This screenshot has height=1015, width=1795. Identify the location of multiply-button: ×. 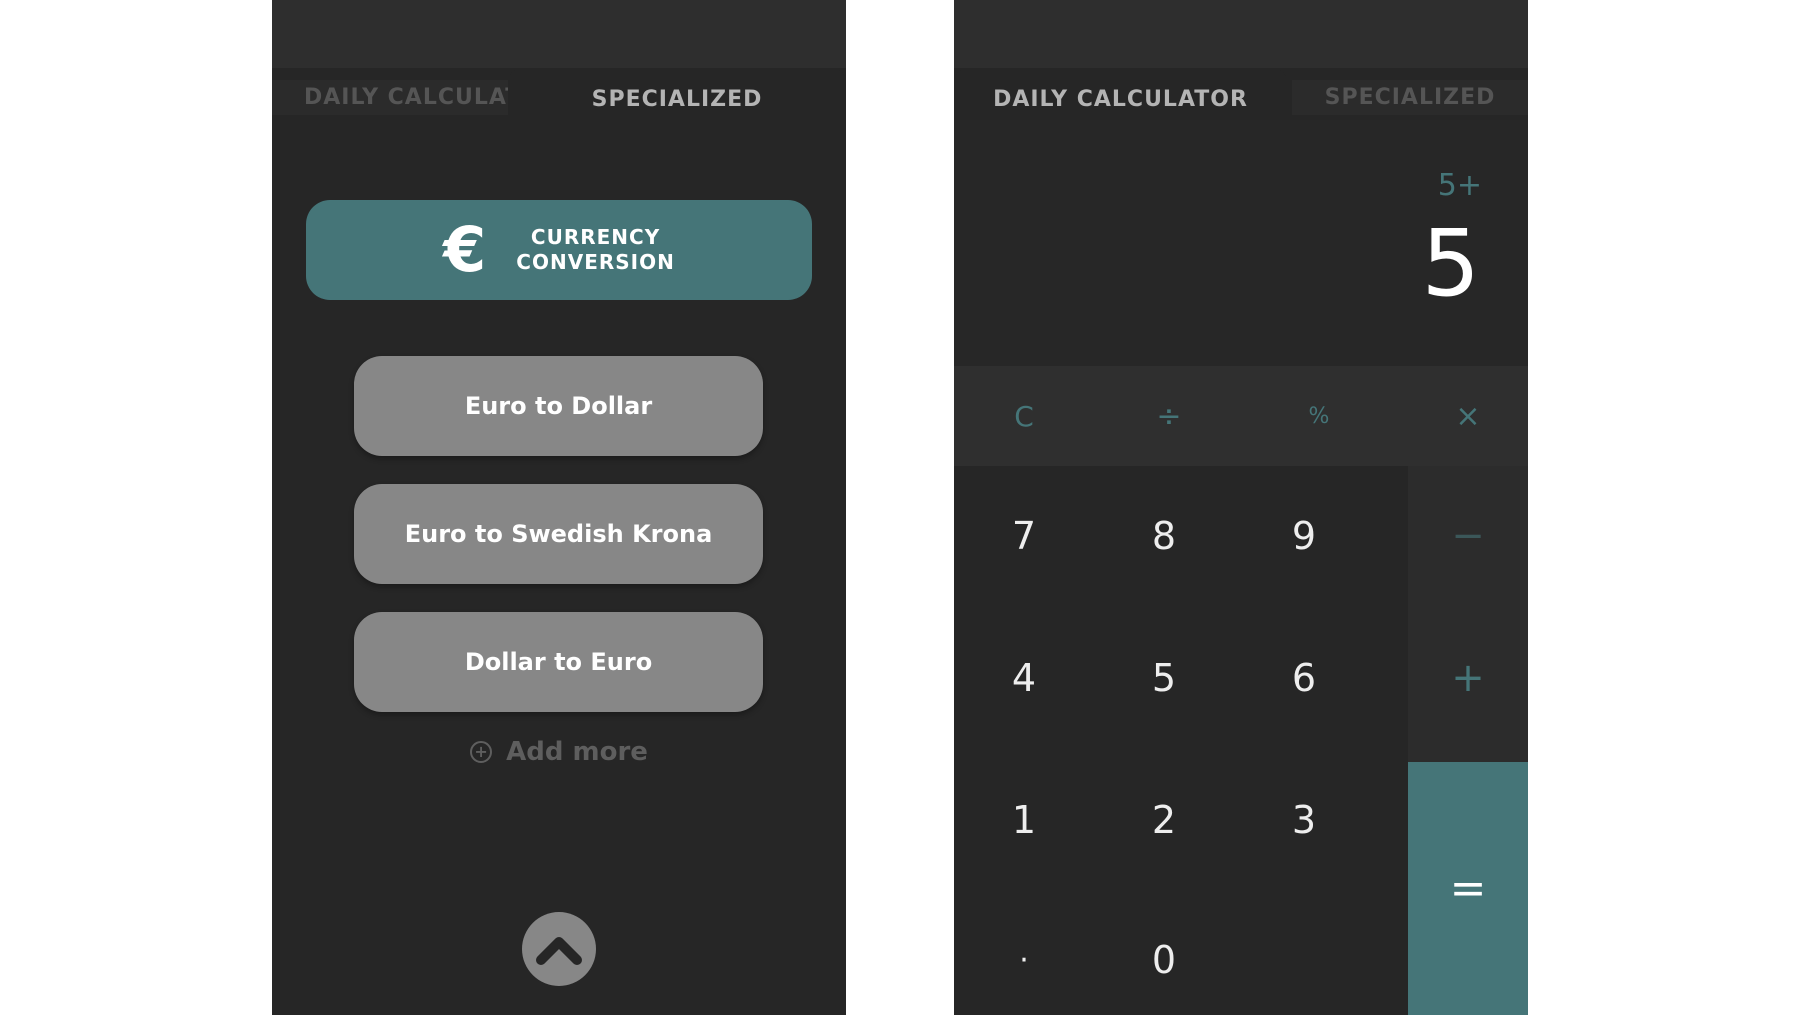
(1468, 416).